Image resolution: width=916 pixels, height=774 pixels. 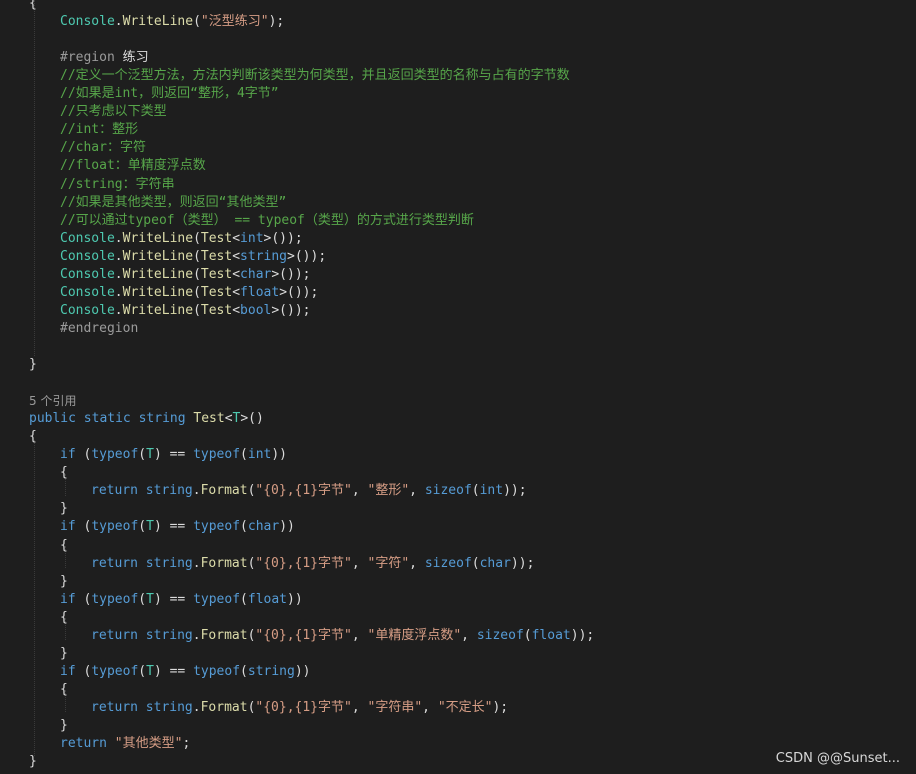 I want to click on code-line: Console.WriteLine(Test<int>());, so click(x=181, y=239).